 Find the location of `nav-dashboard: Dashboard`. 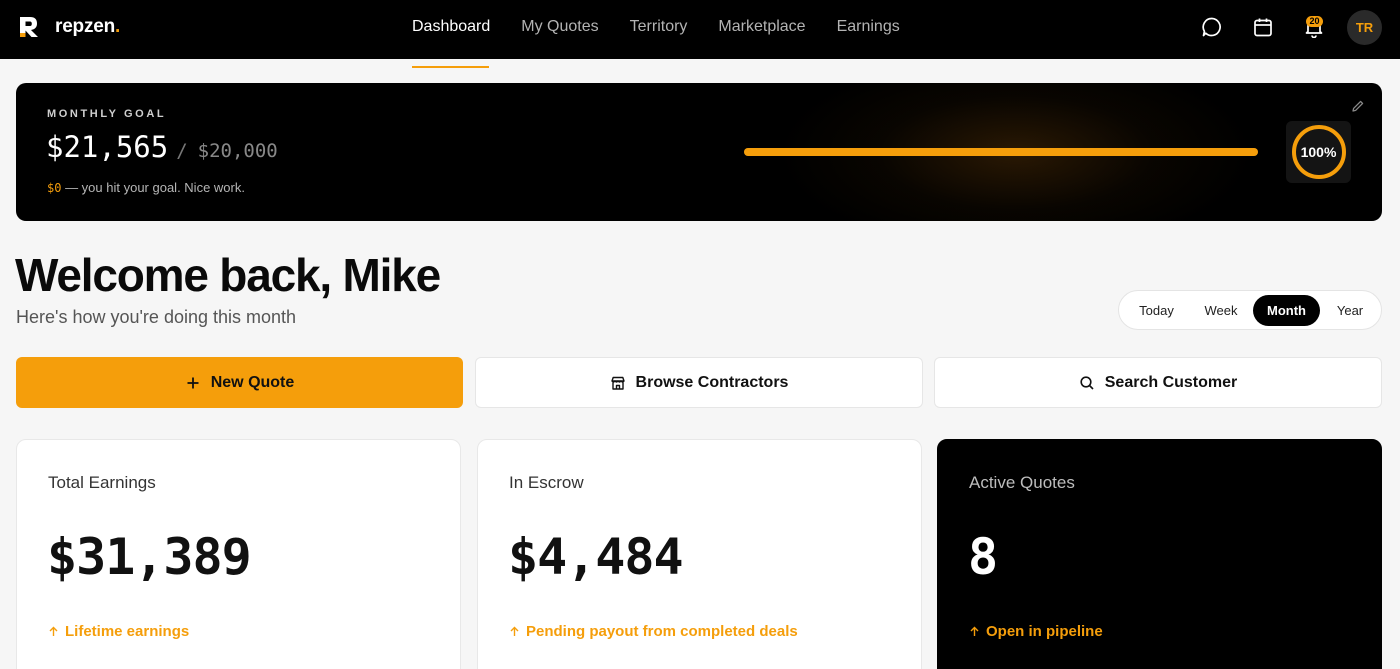

nav-dashboard: Dashboard is located at coordinates (451, 27).